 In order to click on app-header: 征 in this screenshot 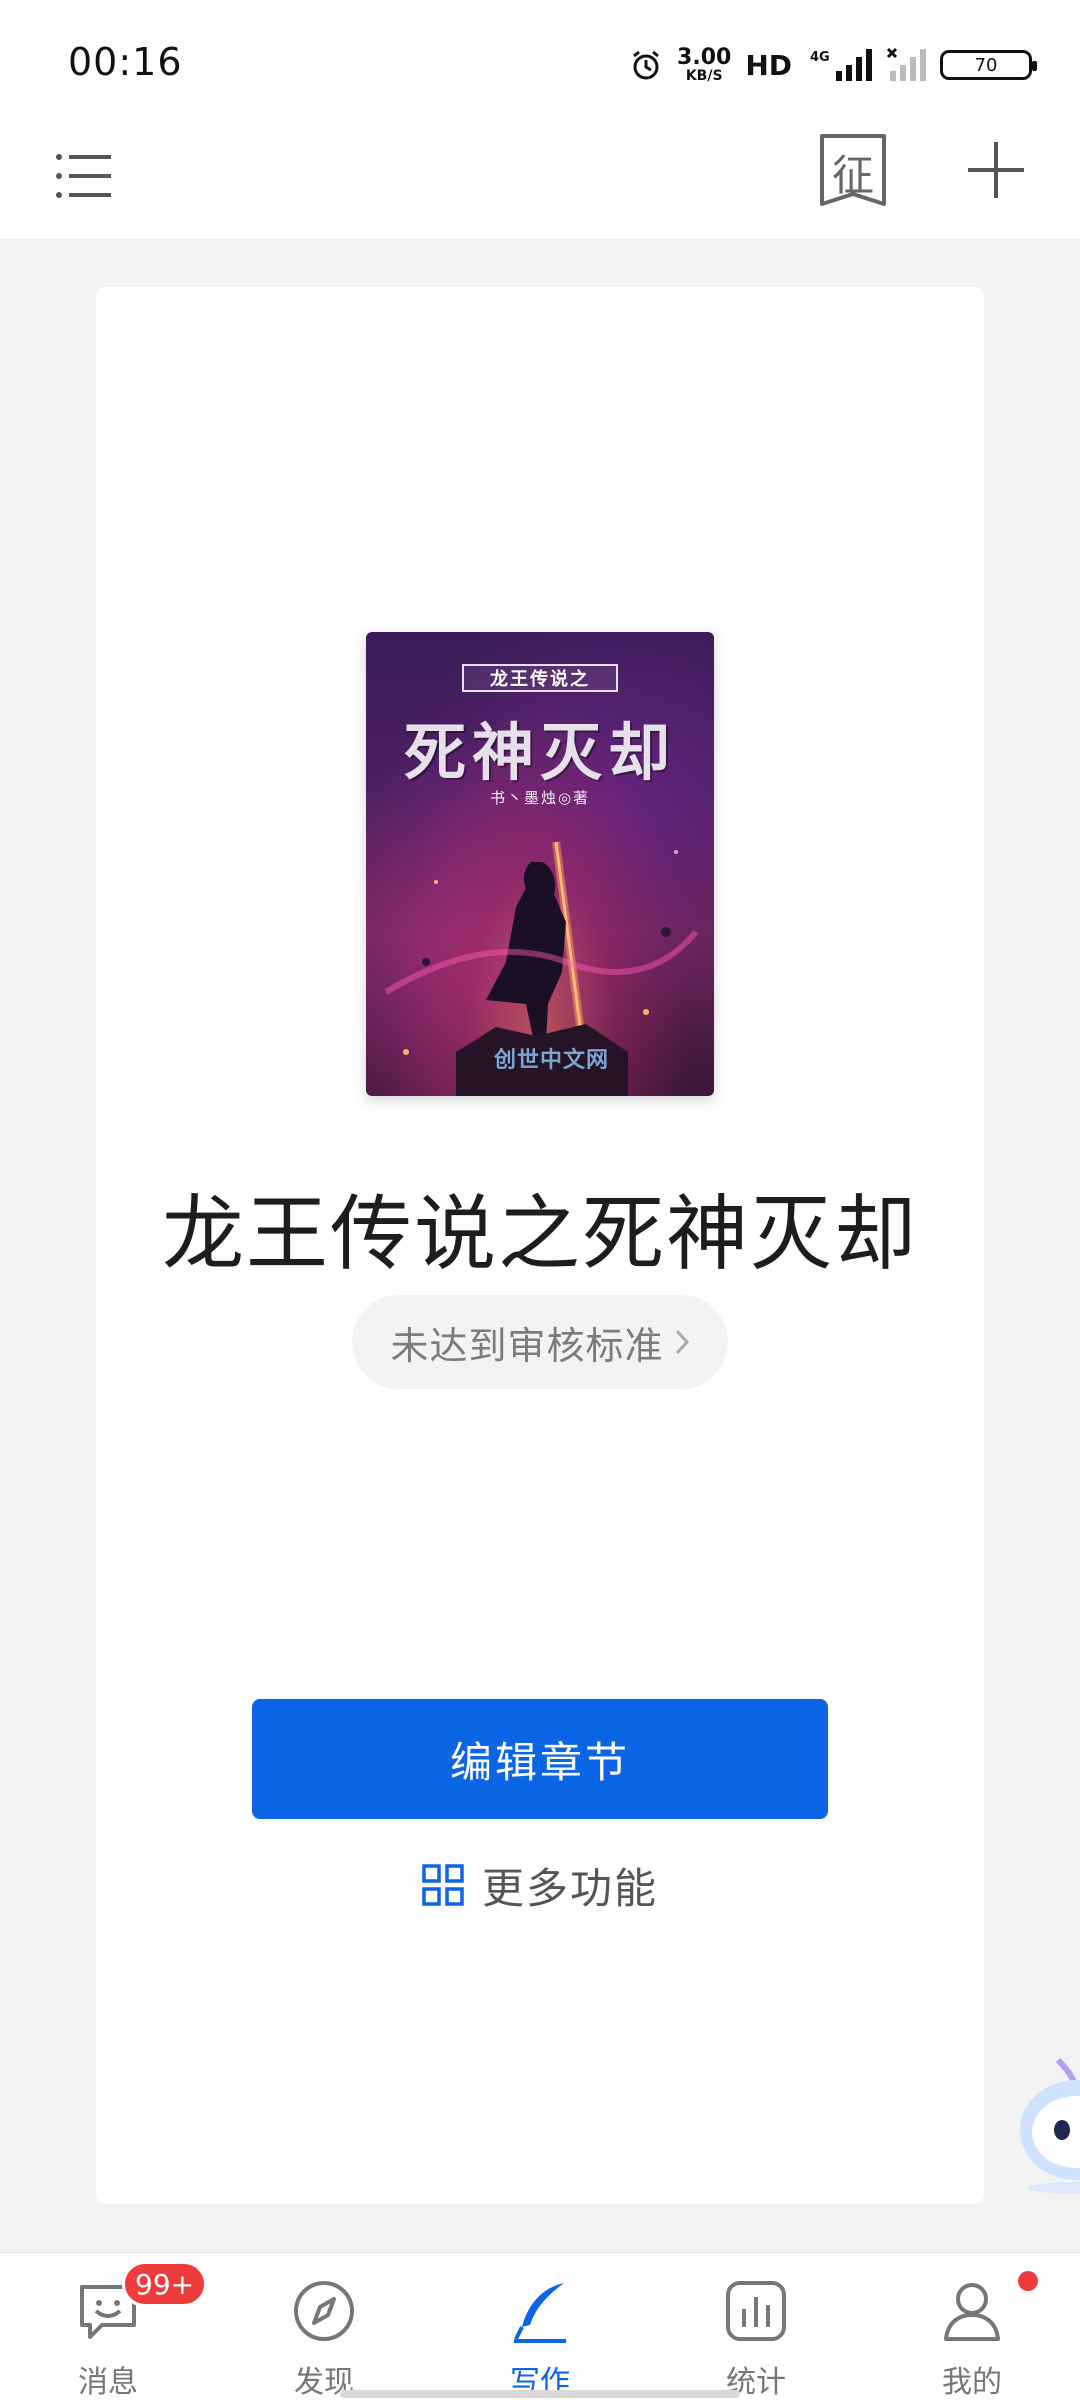, I will do `click(540, 180)`.